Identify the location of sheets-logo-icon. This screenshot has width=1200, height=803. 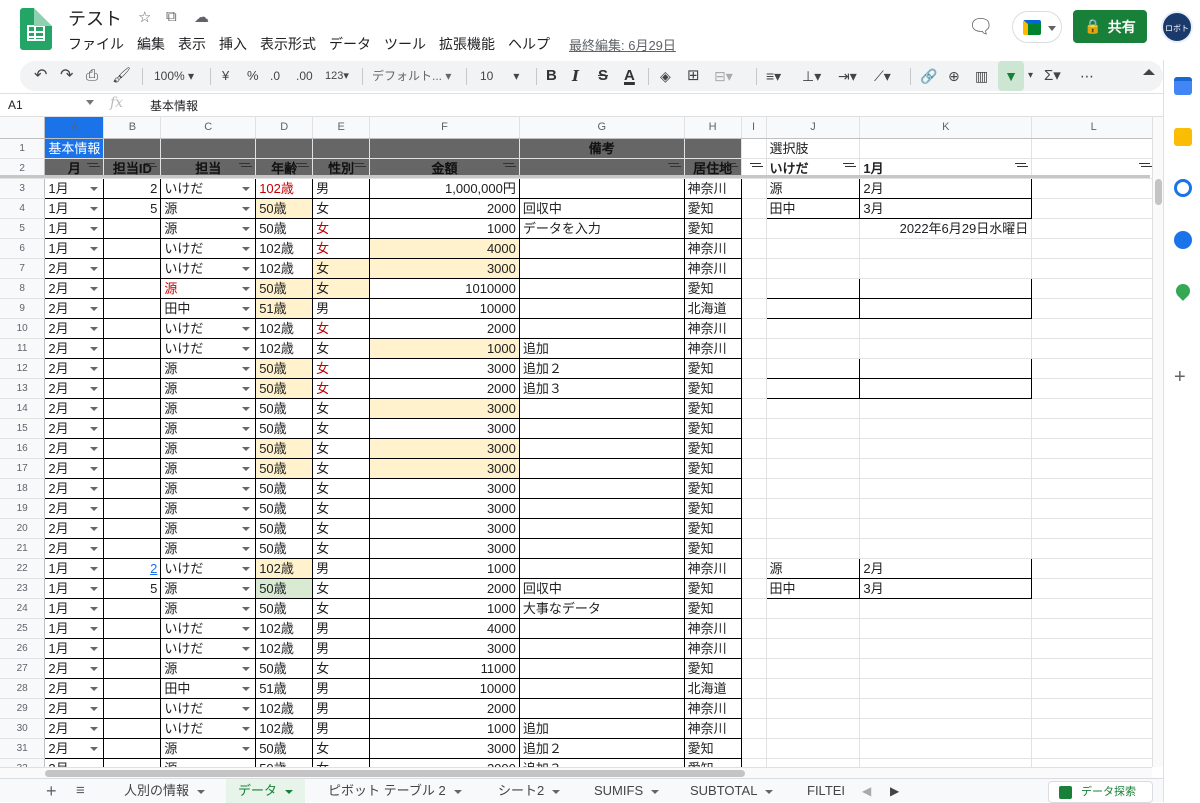
(36, 29).